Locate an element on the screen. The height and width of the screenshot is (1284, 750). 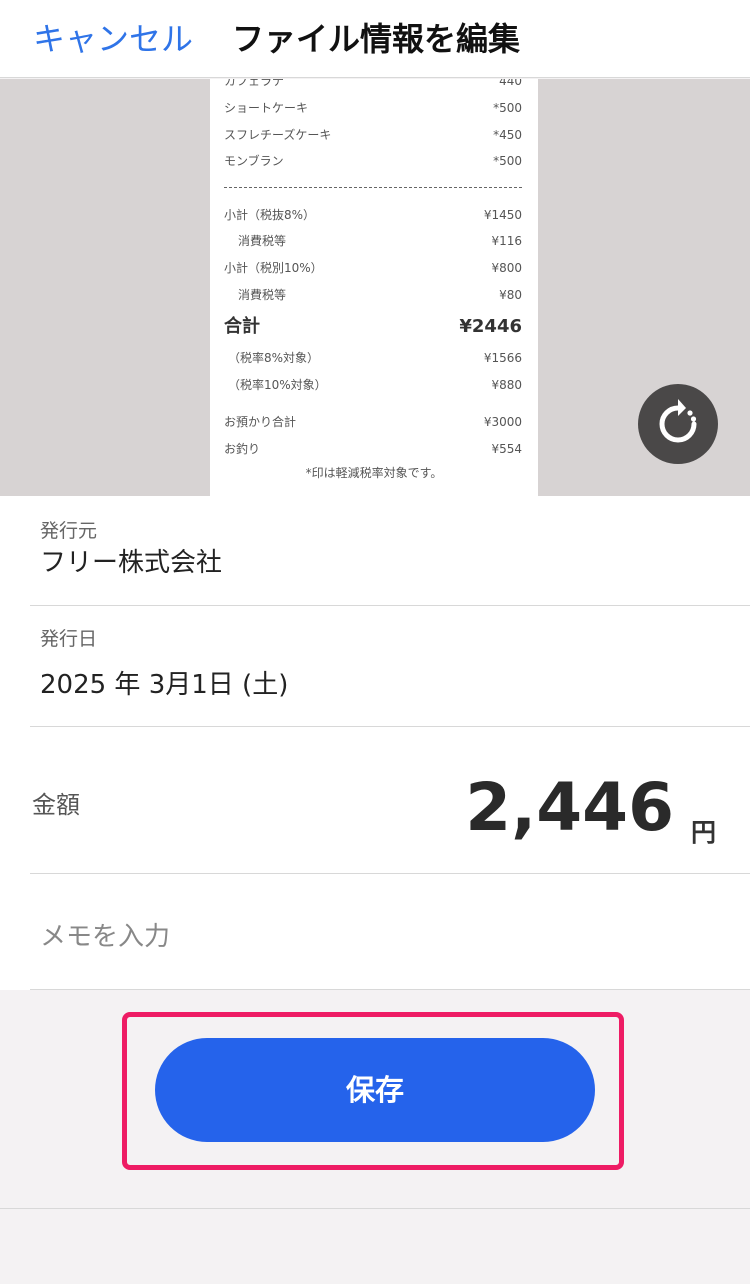
navigation-bar: キャンセル ファイル情報を編集 is located at coordinates (375, 39).